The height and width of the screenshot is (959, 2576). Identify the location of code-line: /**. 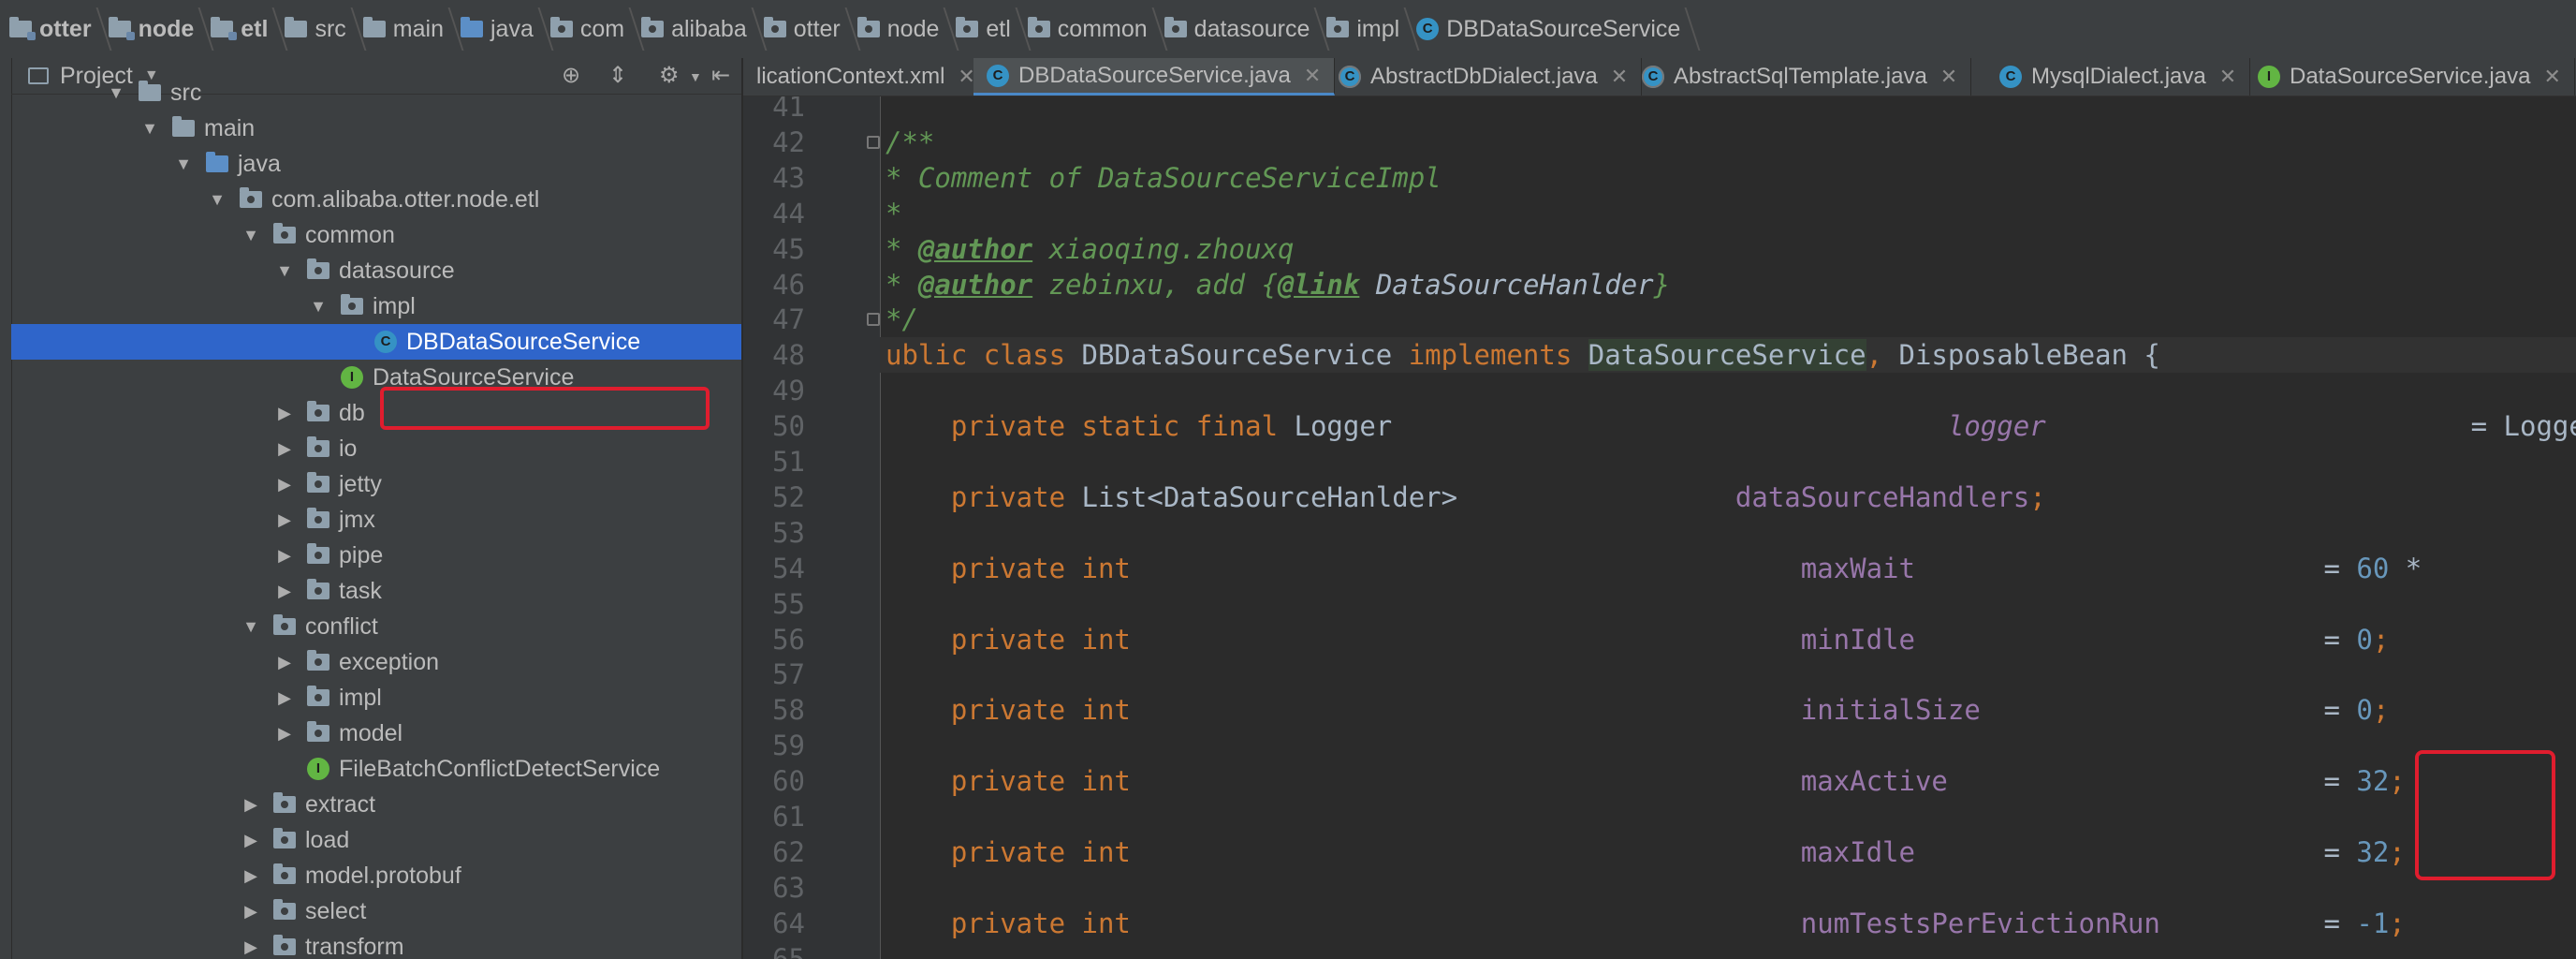
(910, 142).